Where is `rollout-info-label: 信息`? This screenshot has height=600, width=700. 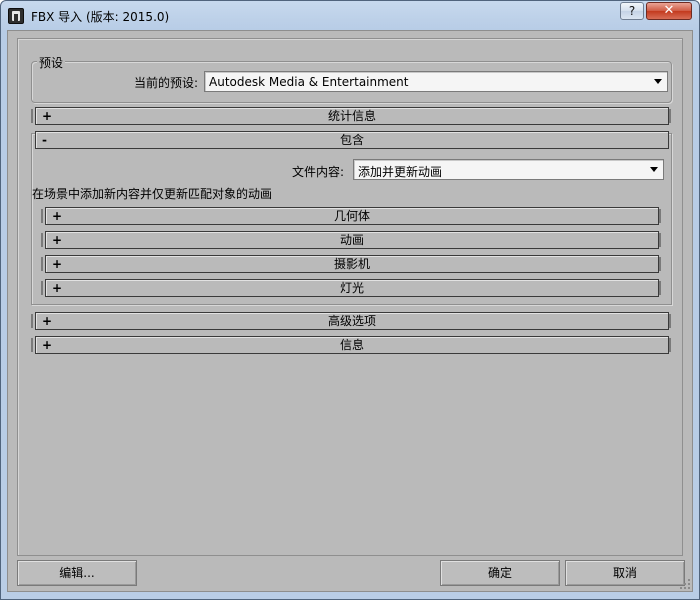
rollout-info-label: 信息 is located at coordinates (351, 345).